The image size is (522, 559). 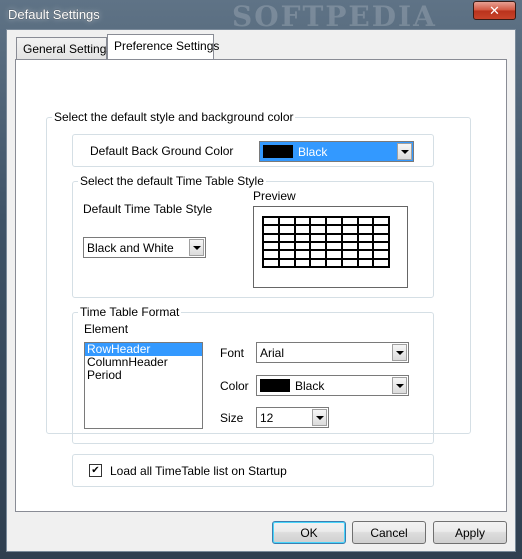 I want to click on timetable-style-value: Black and White, so click(x=130, y=248).